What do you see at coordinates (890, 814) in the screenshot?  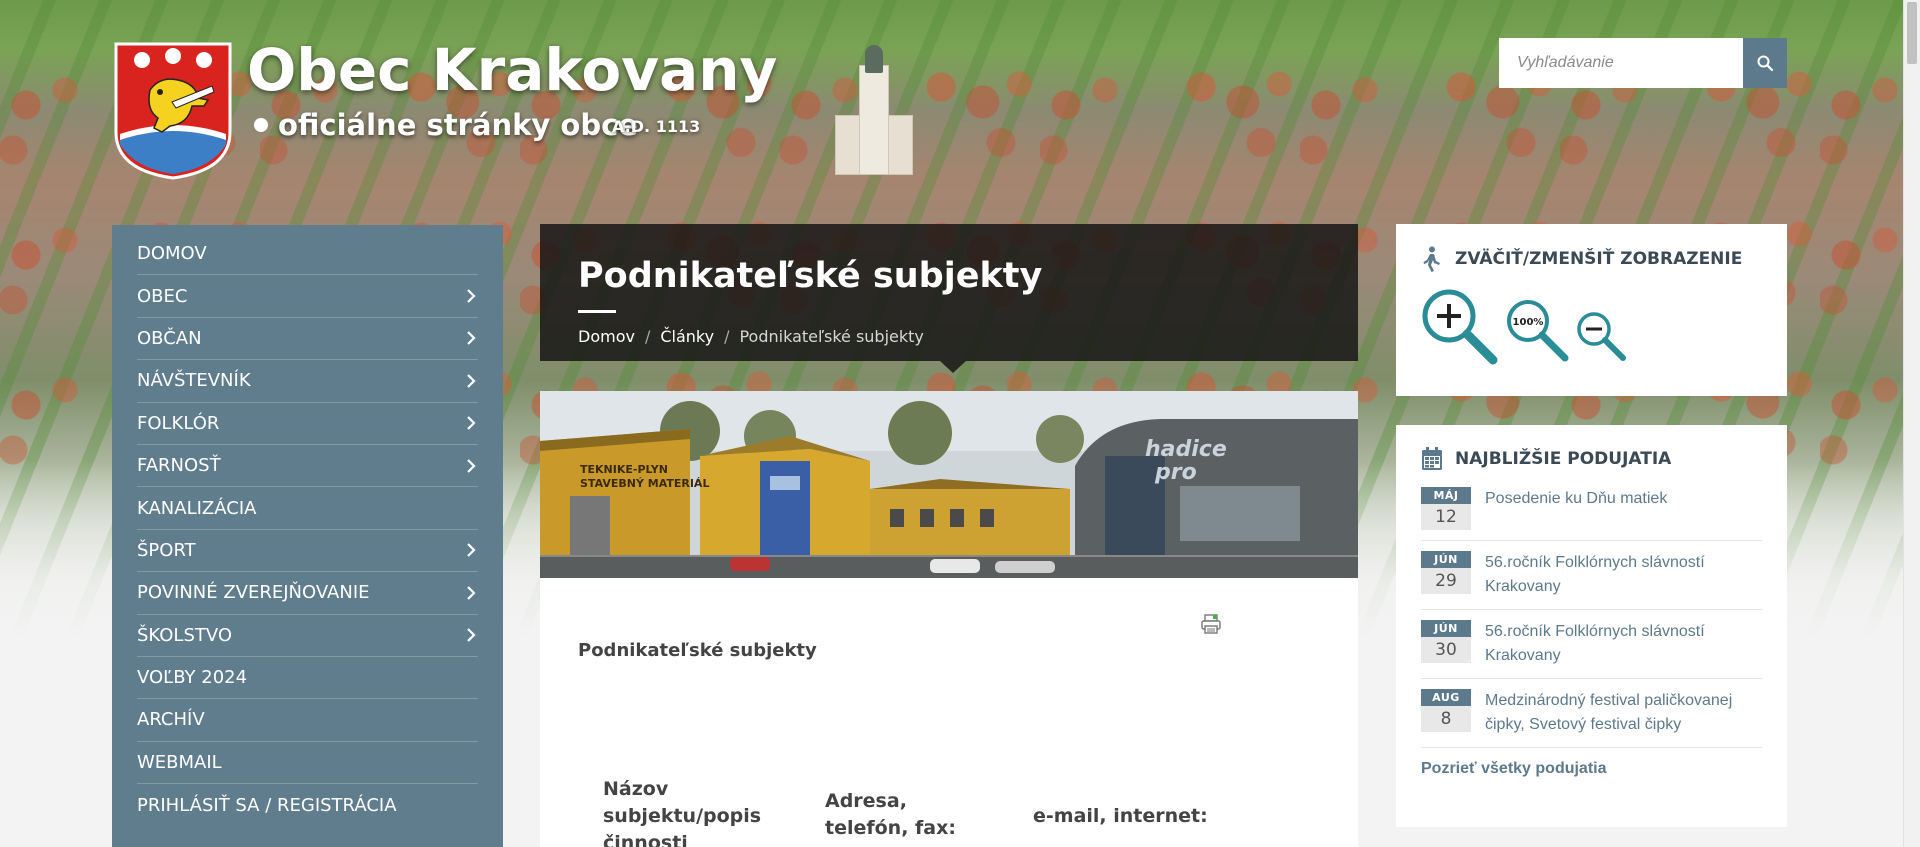 I see `table-header-address: Adresa, telefón, fax:` at bounding box center [890, 814].